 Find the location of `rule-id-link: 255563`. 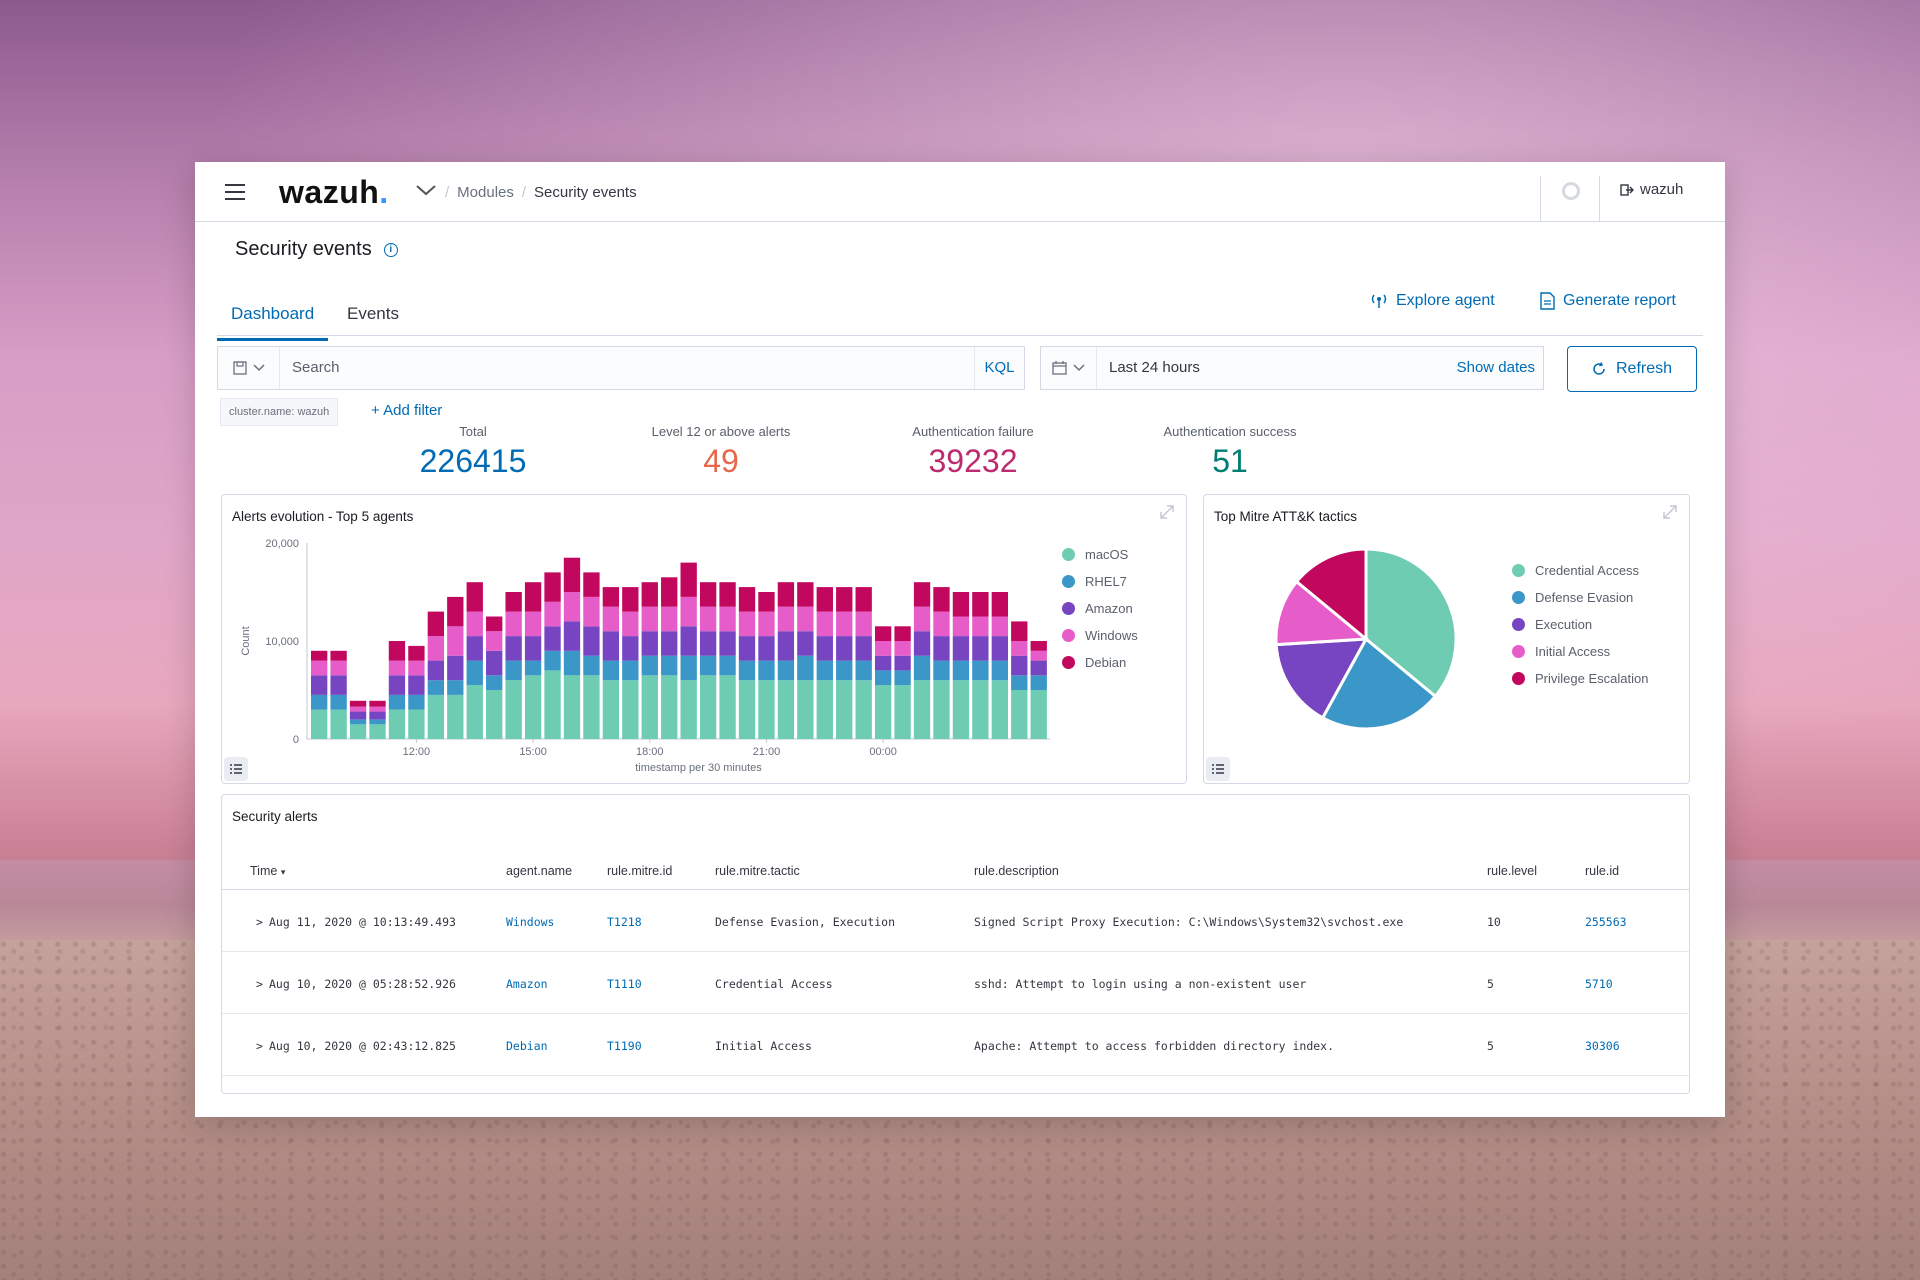

rule-id-link: 255563 is located at coordinates (1606, 922).